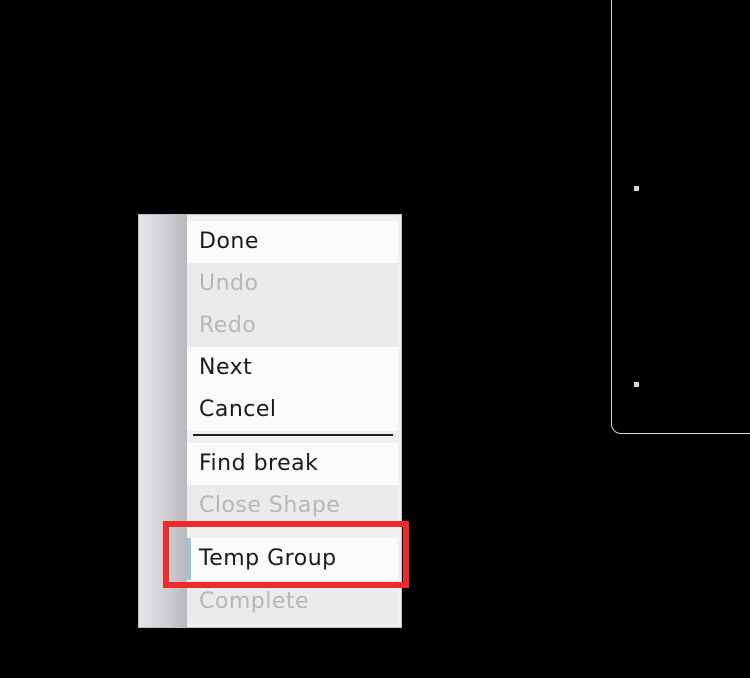  I want to click on menu-item-next: Next, so click(292, 368).